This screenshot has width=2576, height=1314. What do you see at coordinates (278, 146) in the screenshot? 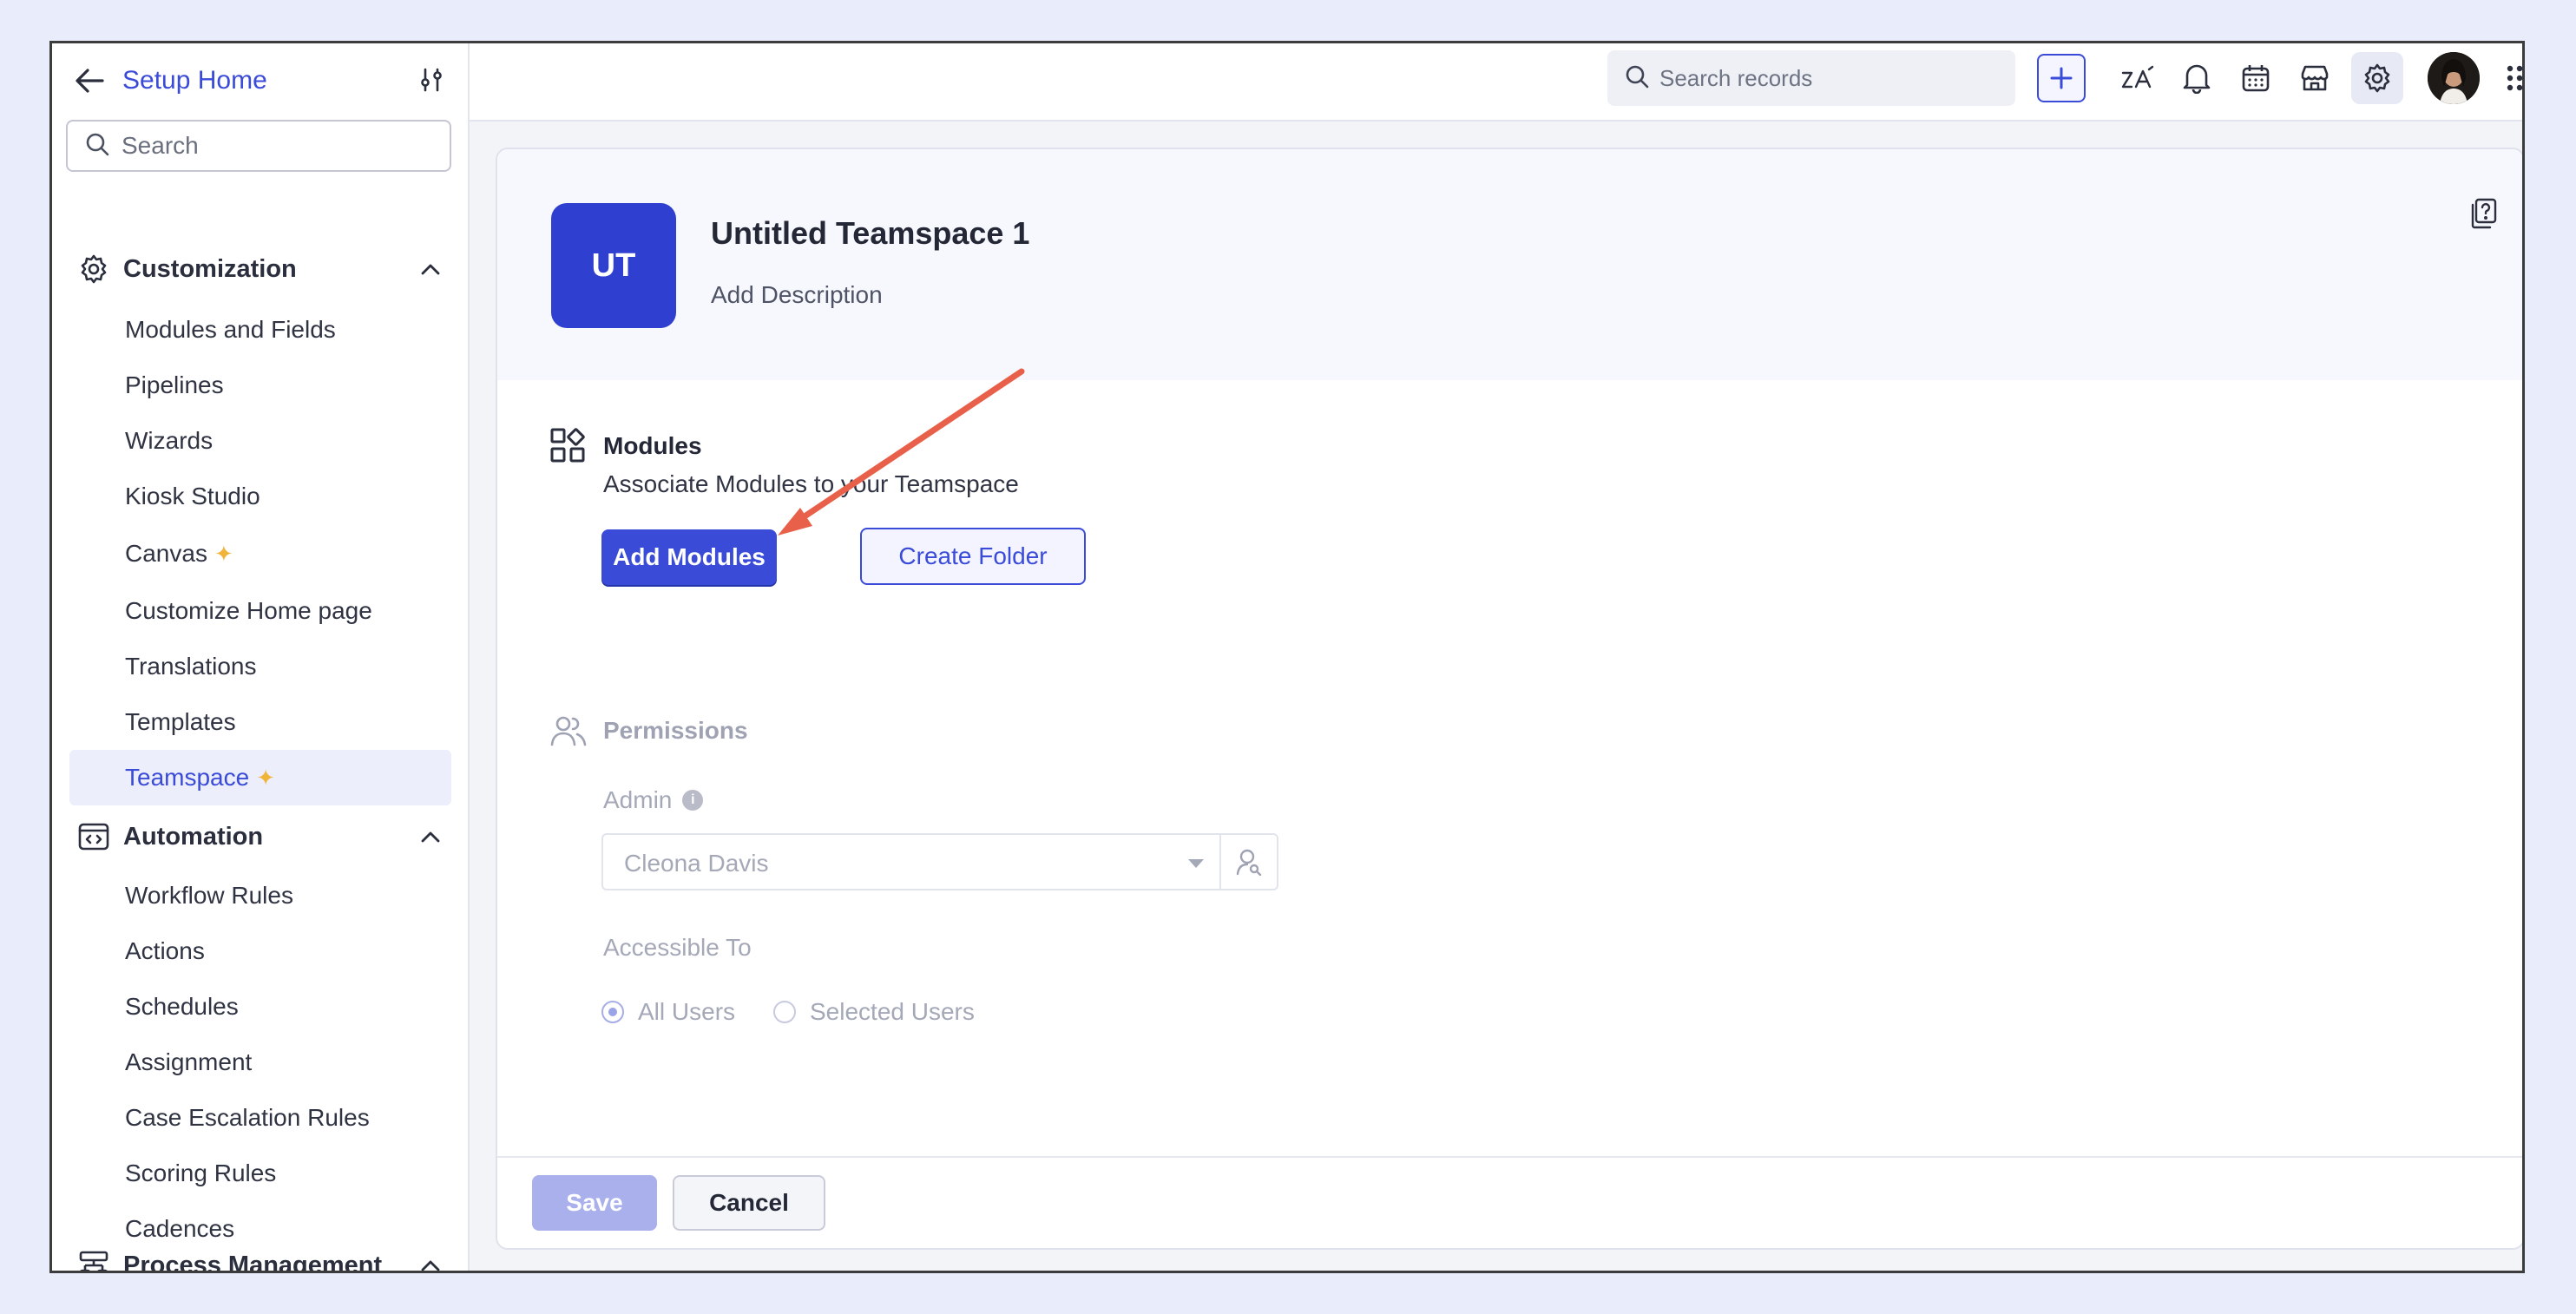
I see `sidebar-search-input` at bounding box center [278, 146].